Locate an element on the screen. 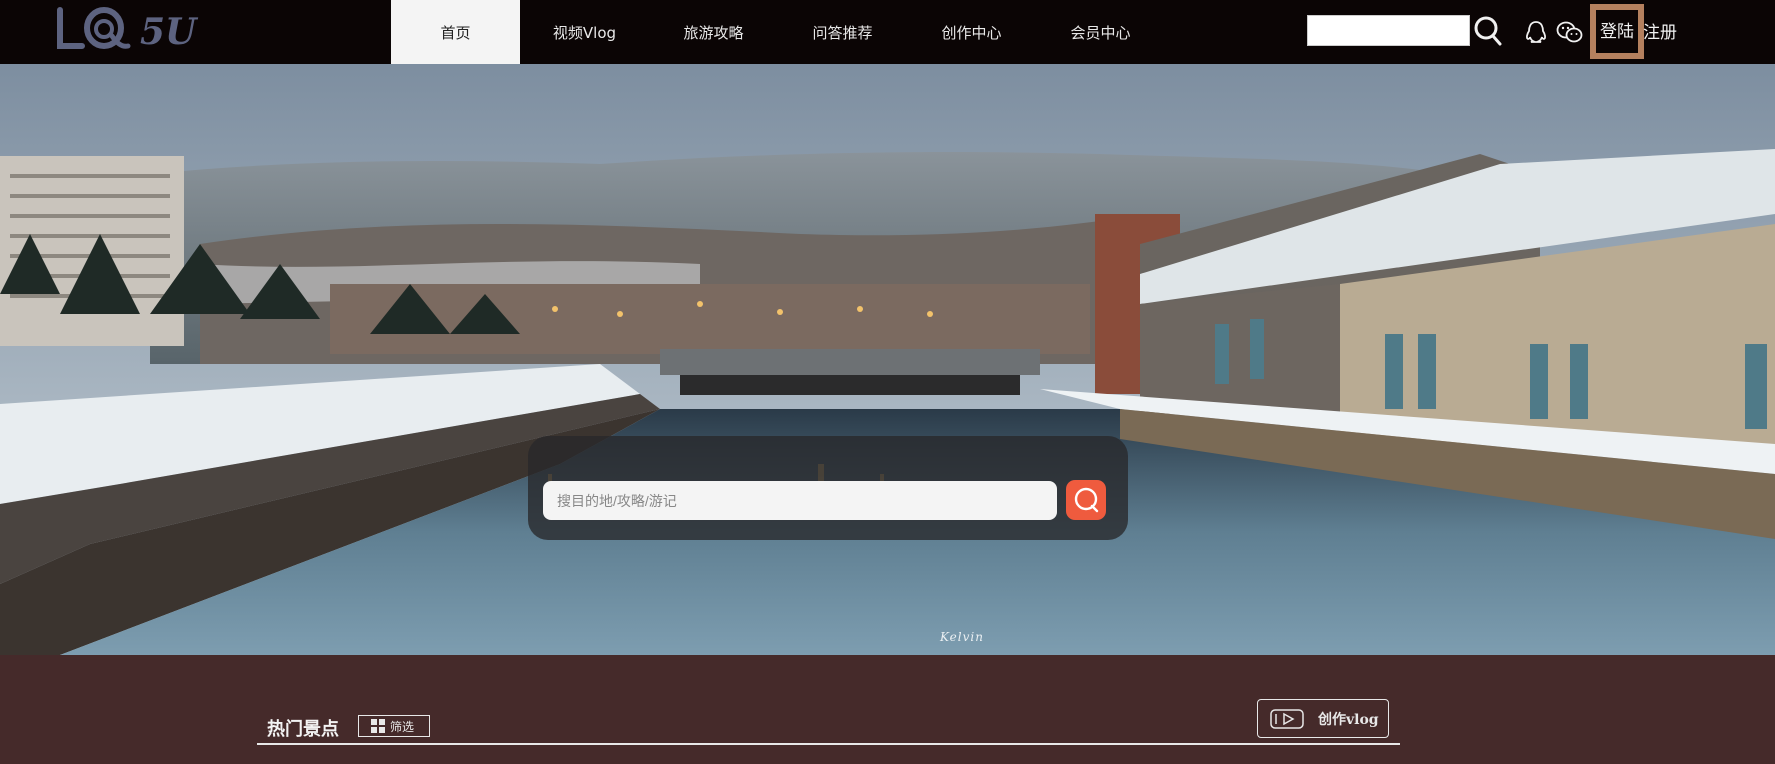 The image size is (1775, 764). photo-credit-watermark: Kelvin is located at coordinates (962, 637).